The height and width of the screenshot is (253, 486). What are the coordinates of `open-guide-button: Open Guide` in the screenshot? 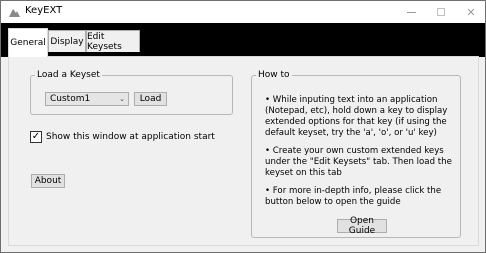 It's located at (362, 226).